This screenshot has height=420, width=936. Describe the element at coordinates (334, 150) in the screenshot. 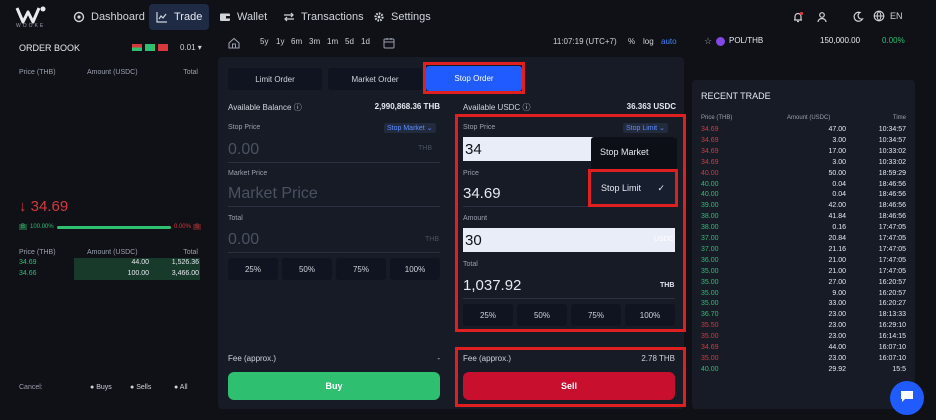

I see `buy-stop-price-input: 0.00` at that location.